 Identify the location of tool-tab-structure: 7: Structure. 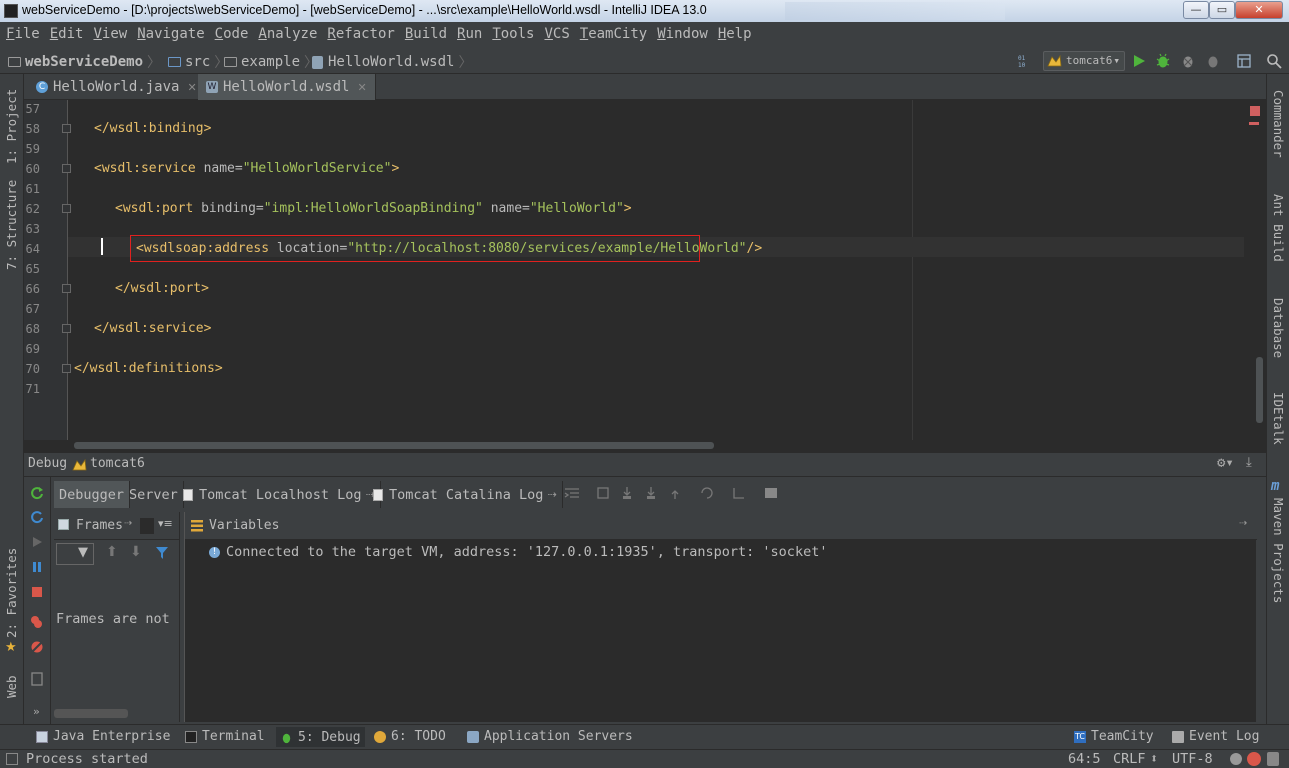
(11, 225).